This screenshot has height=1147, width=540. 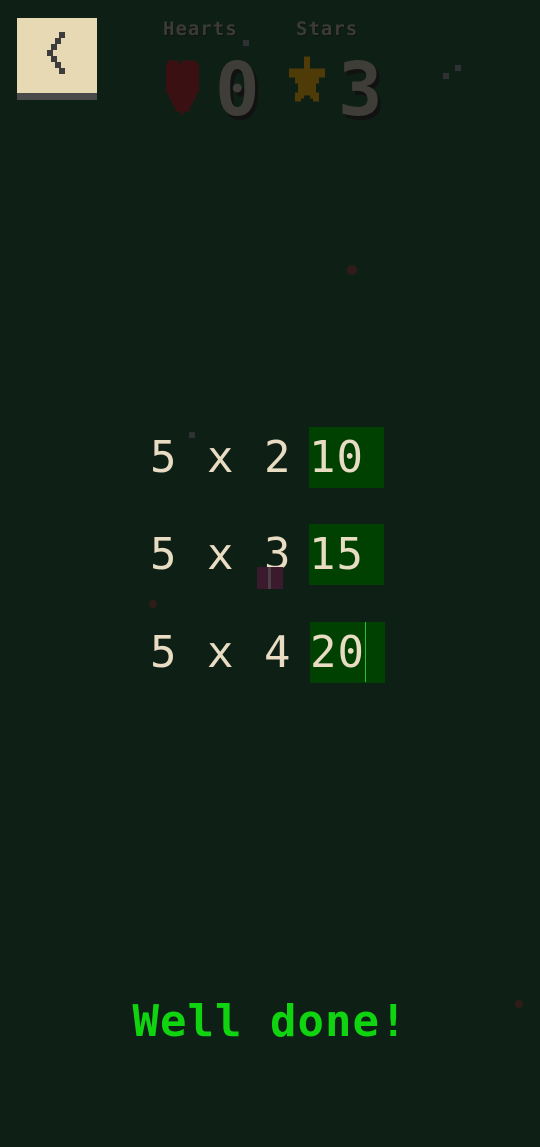 I want to click on heart-icon, so click(x=182, y=87).